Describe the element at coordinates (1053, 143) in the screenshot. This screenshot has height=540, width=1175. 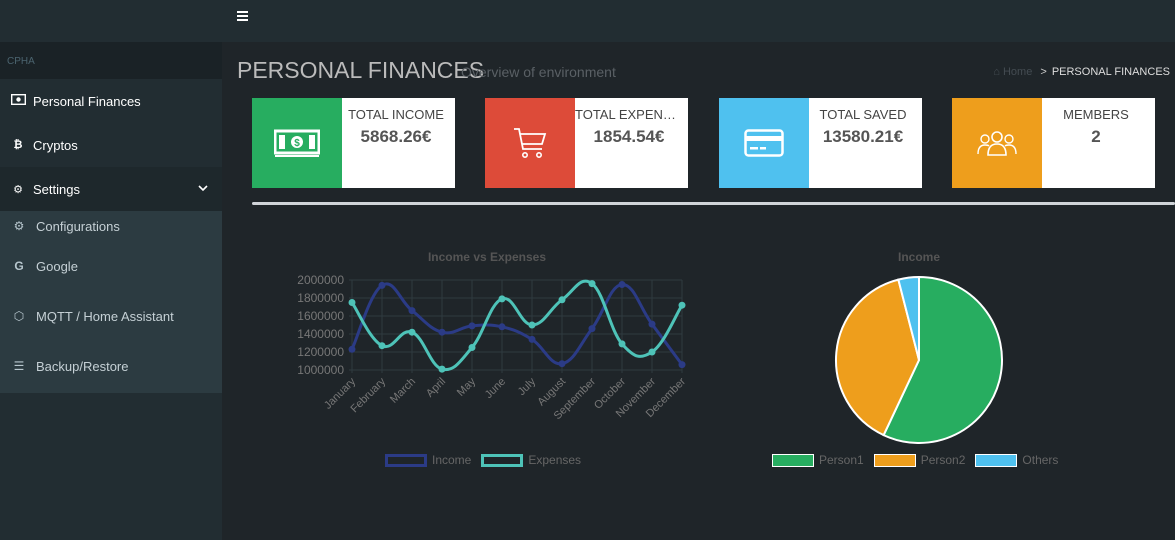
I see `card-members: MEMBERS 2` at that location.